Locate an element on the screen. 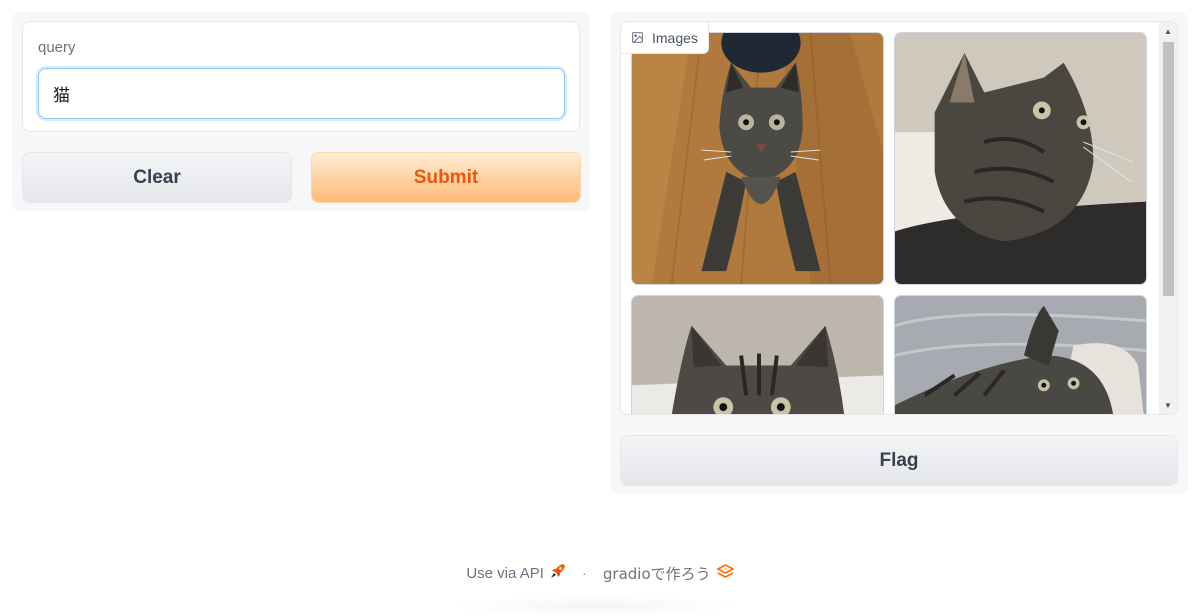 The image size is (1200, 616). scrollbar-thumb is located at coordinates (1168, 169).